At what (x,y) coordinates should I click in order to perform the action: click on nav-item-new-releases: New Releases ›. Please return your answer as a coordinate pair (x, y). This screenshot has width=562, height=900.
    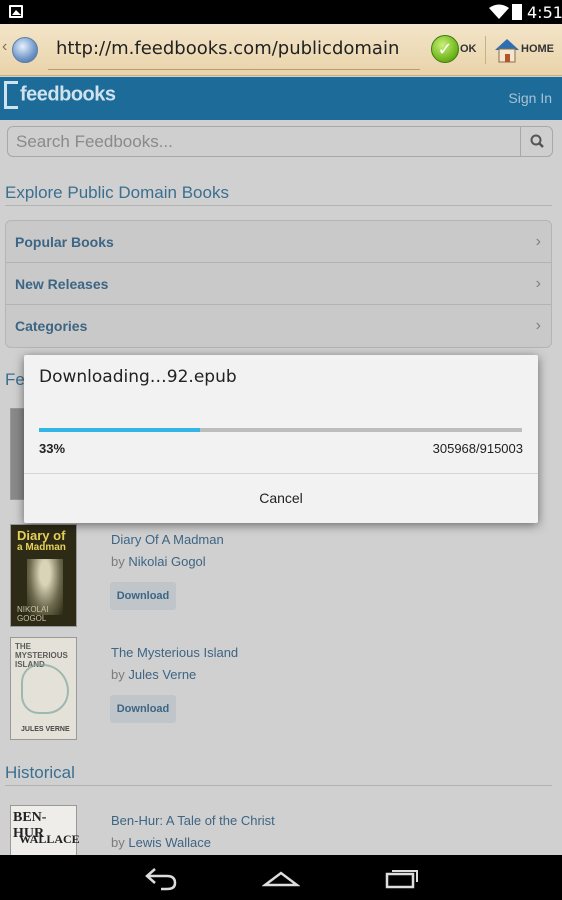
    Looking at the image, I should click on (278, 284).